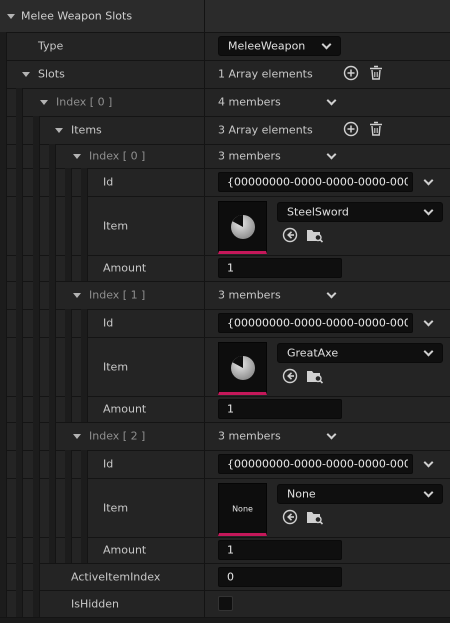 This screenshot has height=623, width=450. Describe the element at coordinates (249, 102) in the screenshot. I see `slot-members-count: 4 members` at that location.